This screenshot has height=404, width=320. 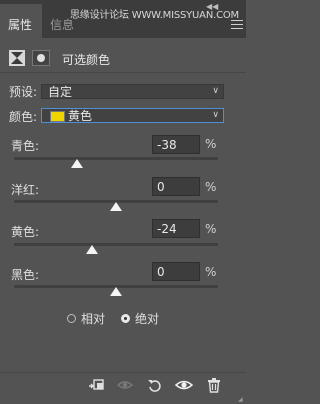 What do you see at coordinates (57, 116) in the screenshot?
I see `color-swatch` at bounding box center [57, 116].